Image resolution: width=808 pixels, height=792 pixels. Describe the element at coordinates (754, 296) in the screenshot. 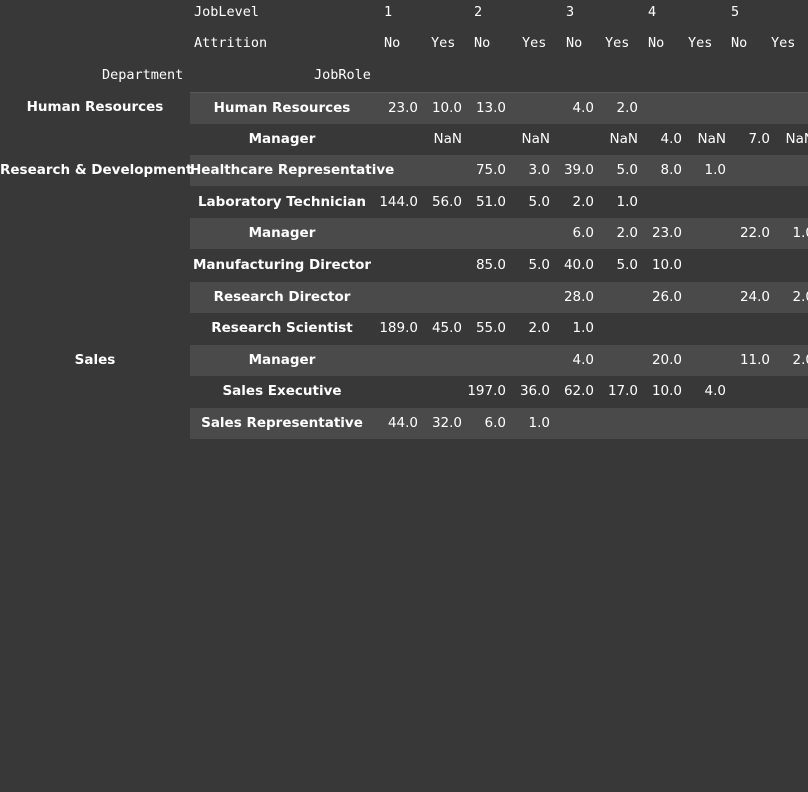

I see `table-cell: 24.0` at that location.